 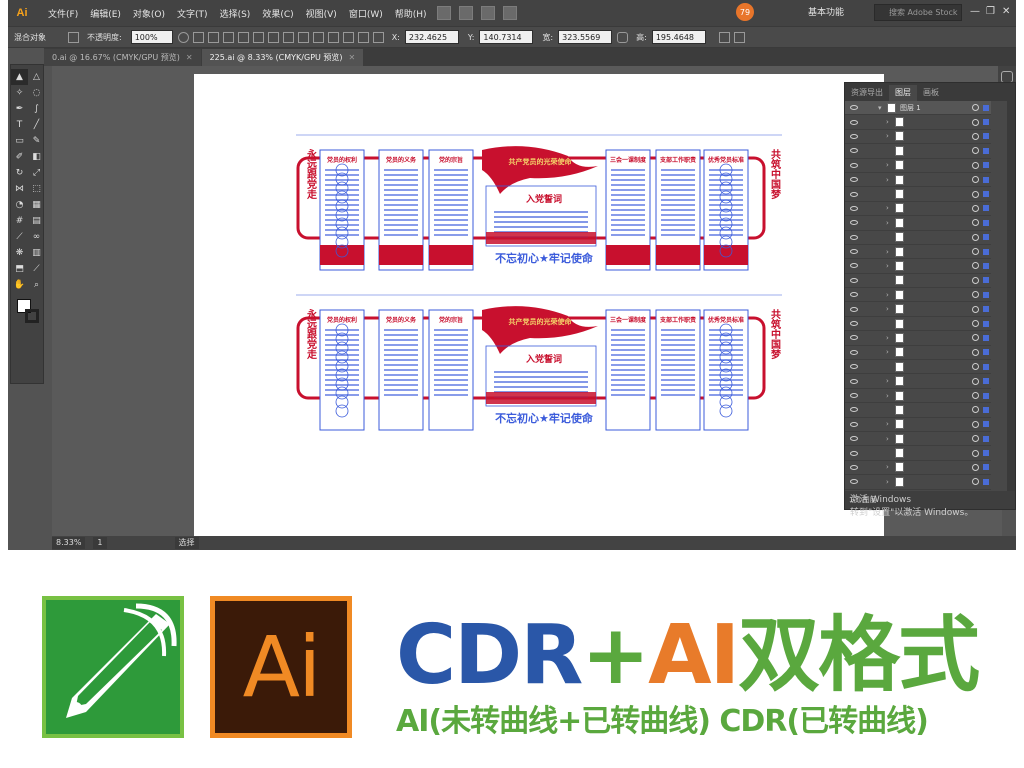 What do you see at coordinates (918, 12) in the screenshot?
I see `stock-search-input: 搜索 Adobe Stock` at bounding box center [918, 12].